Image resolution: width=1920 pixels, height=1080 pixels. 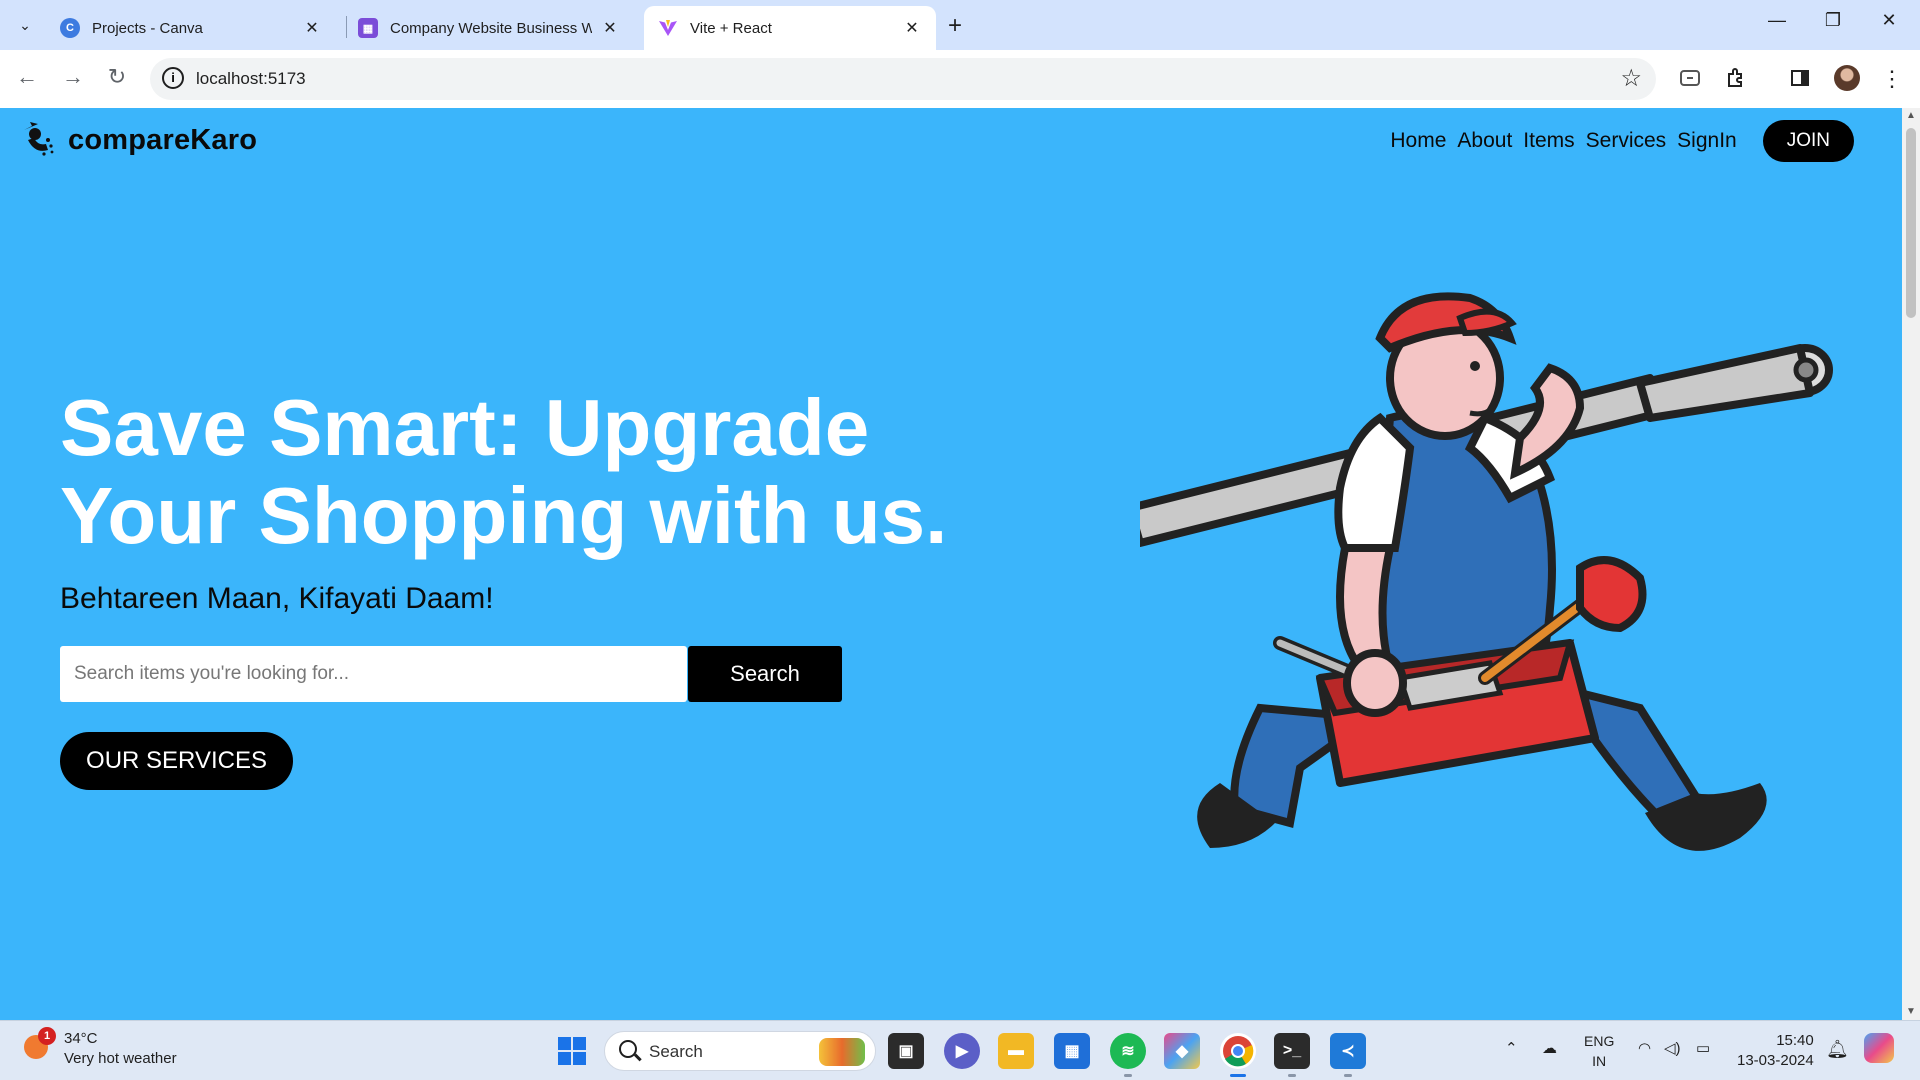 I want to click on main-nav: Home About Items Services SignIn JOIN, so click(x=1616, y=141).